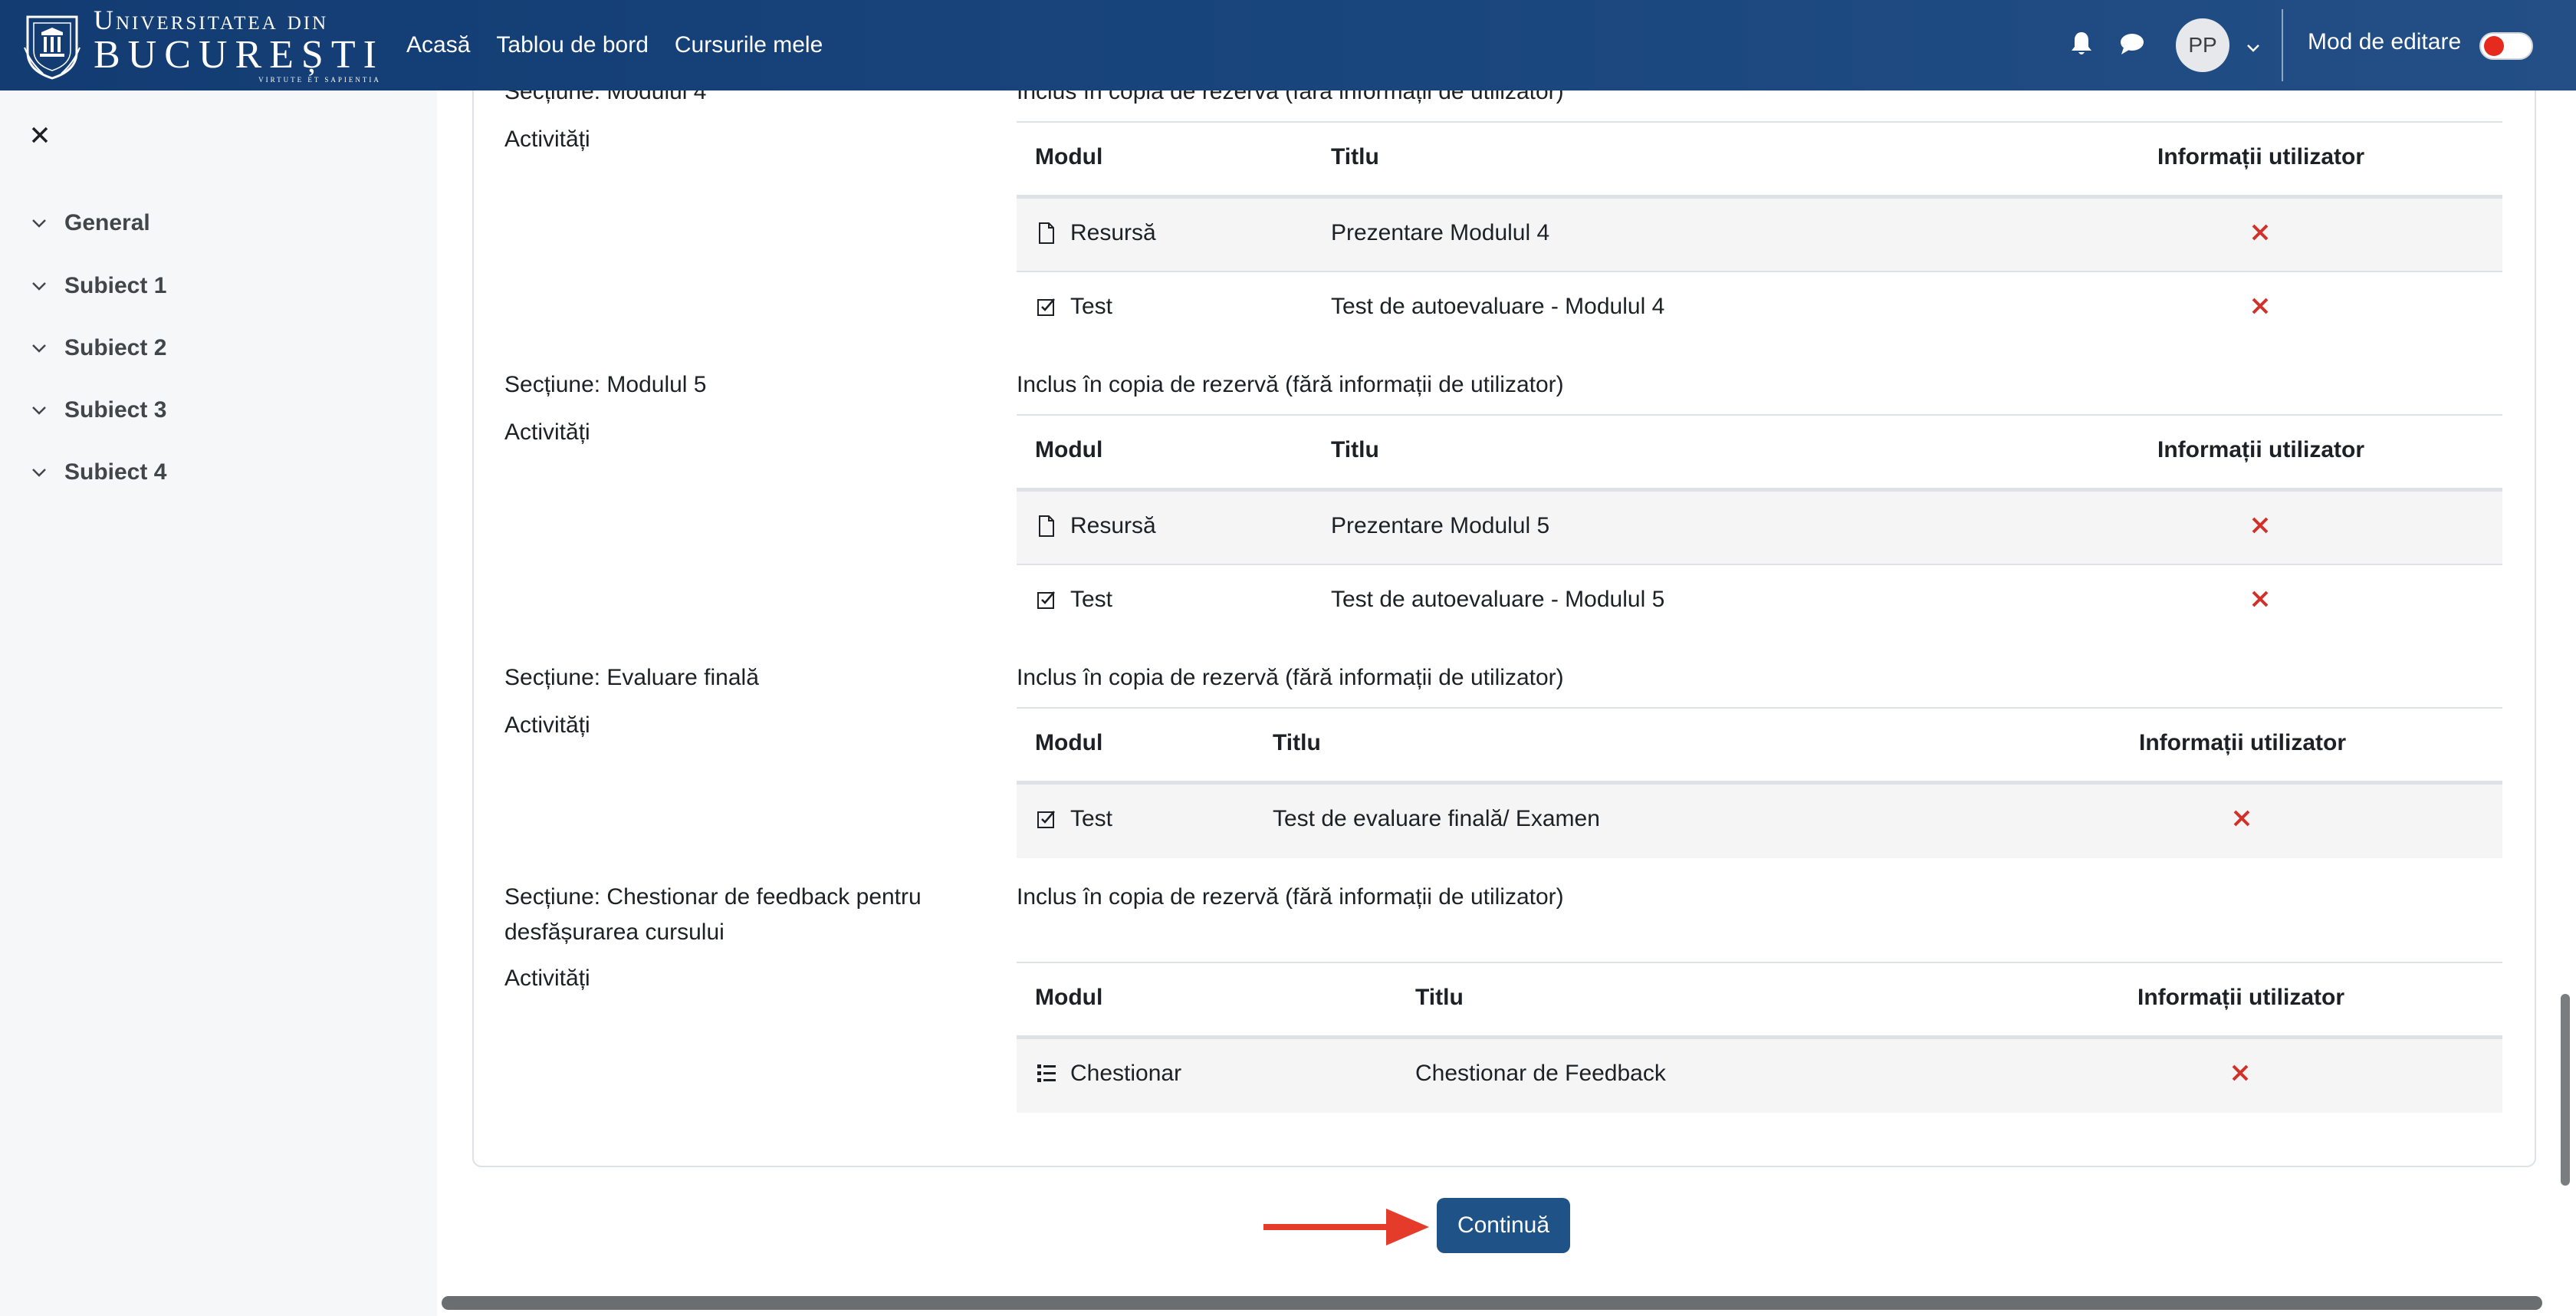  What do you see at coordinates (2565, 1090) in the screenshot?
I see `vertical-scrollbar` at bounding box center [2565, 1090].